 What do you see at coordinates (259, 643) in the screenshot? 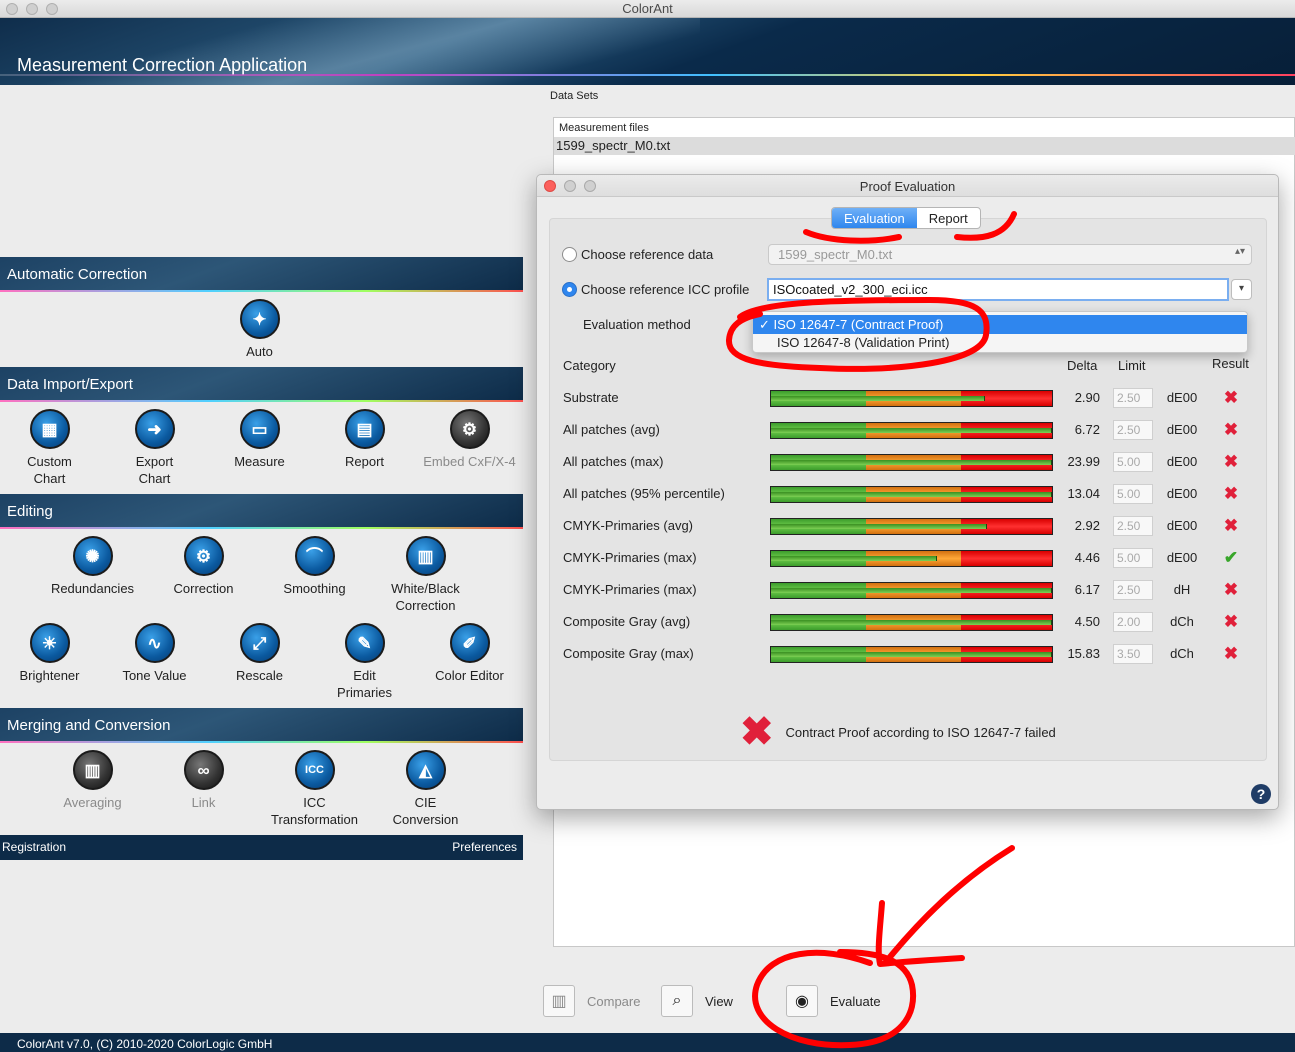
I see `rescale-icon: ⤢` at bounding box center [259, 643].